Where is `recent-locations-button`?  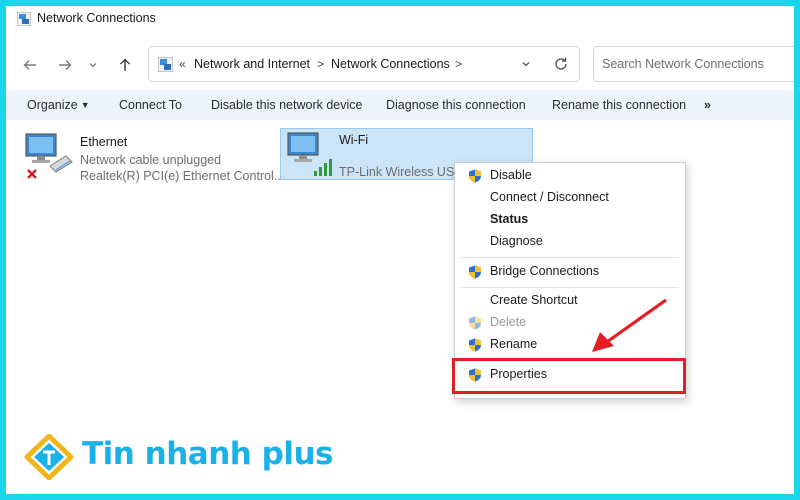 recent-locations-button is located at coordinates (93, 65).